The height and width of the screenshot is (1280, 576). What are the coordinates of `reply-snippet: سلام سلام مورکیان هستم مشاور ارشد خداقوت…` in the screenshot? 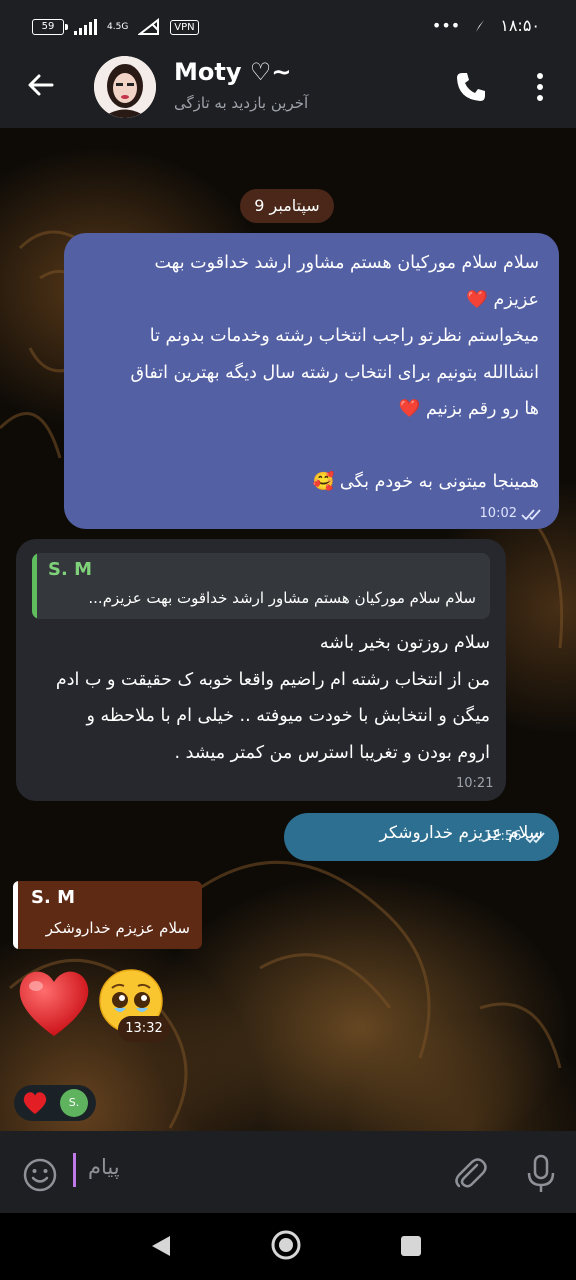 It's located at (282, 598).